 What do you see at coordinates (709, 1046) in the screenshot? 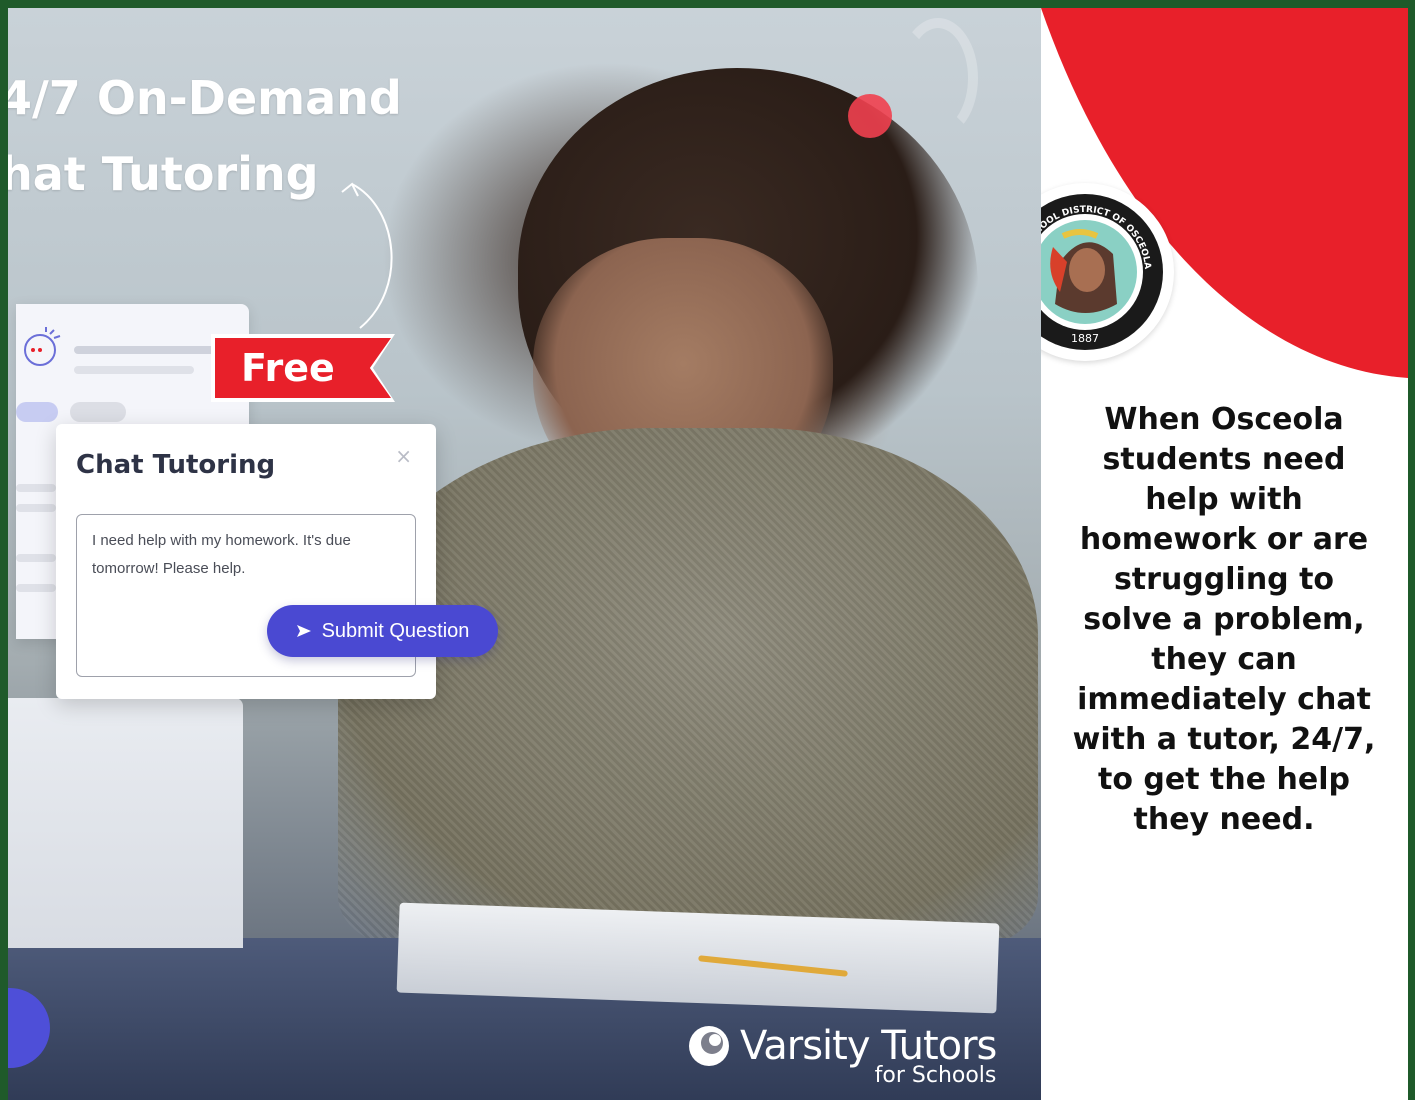
I see `varsity-tutors-logo-icon` at bounding box center [709, 1046].